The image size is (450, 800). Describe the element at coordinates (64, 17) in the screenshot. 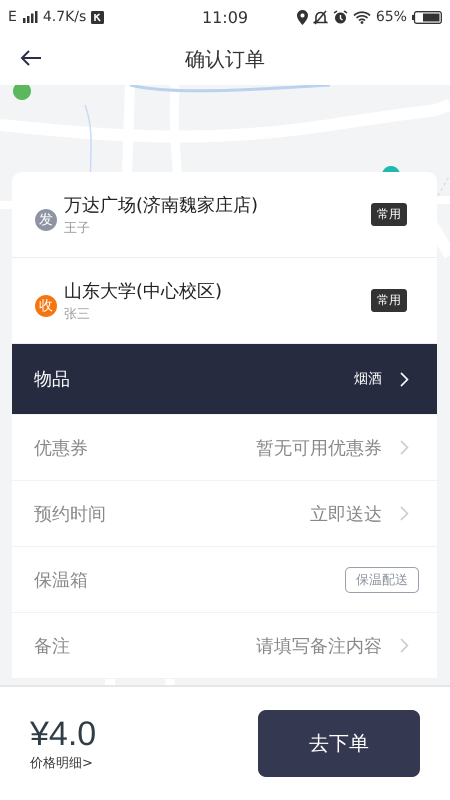

I see `network-speed: 4.7K/s` at that location.